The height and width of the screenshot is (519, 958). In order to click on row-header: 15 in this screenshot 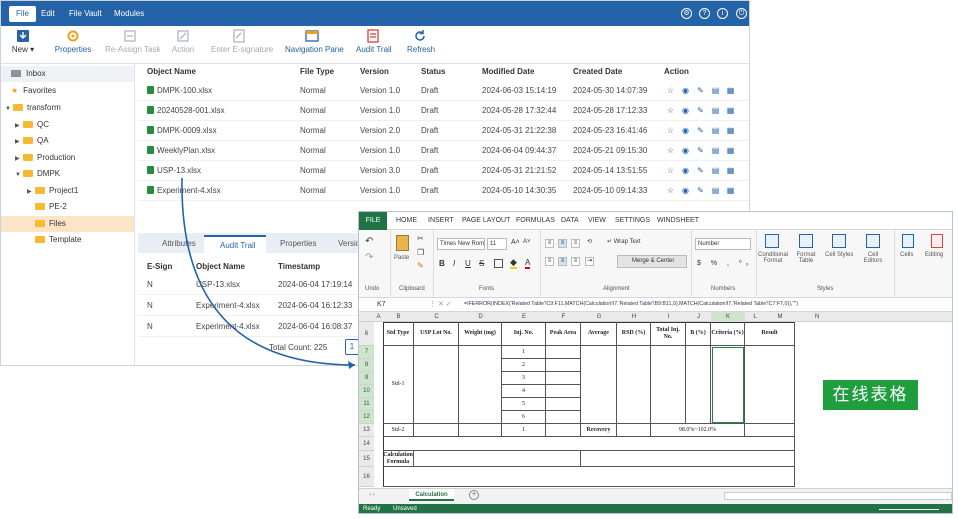, I will do `click(366, 459)`.